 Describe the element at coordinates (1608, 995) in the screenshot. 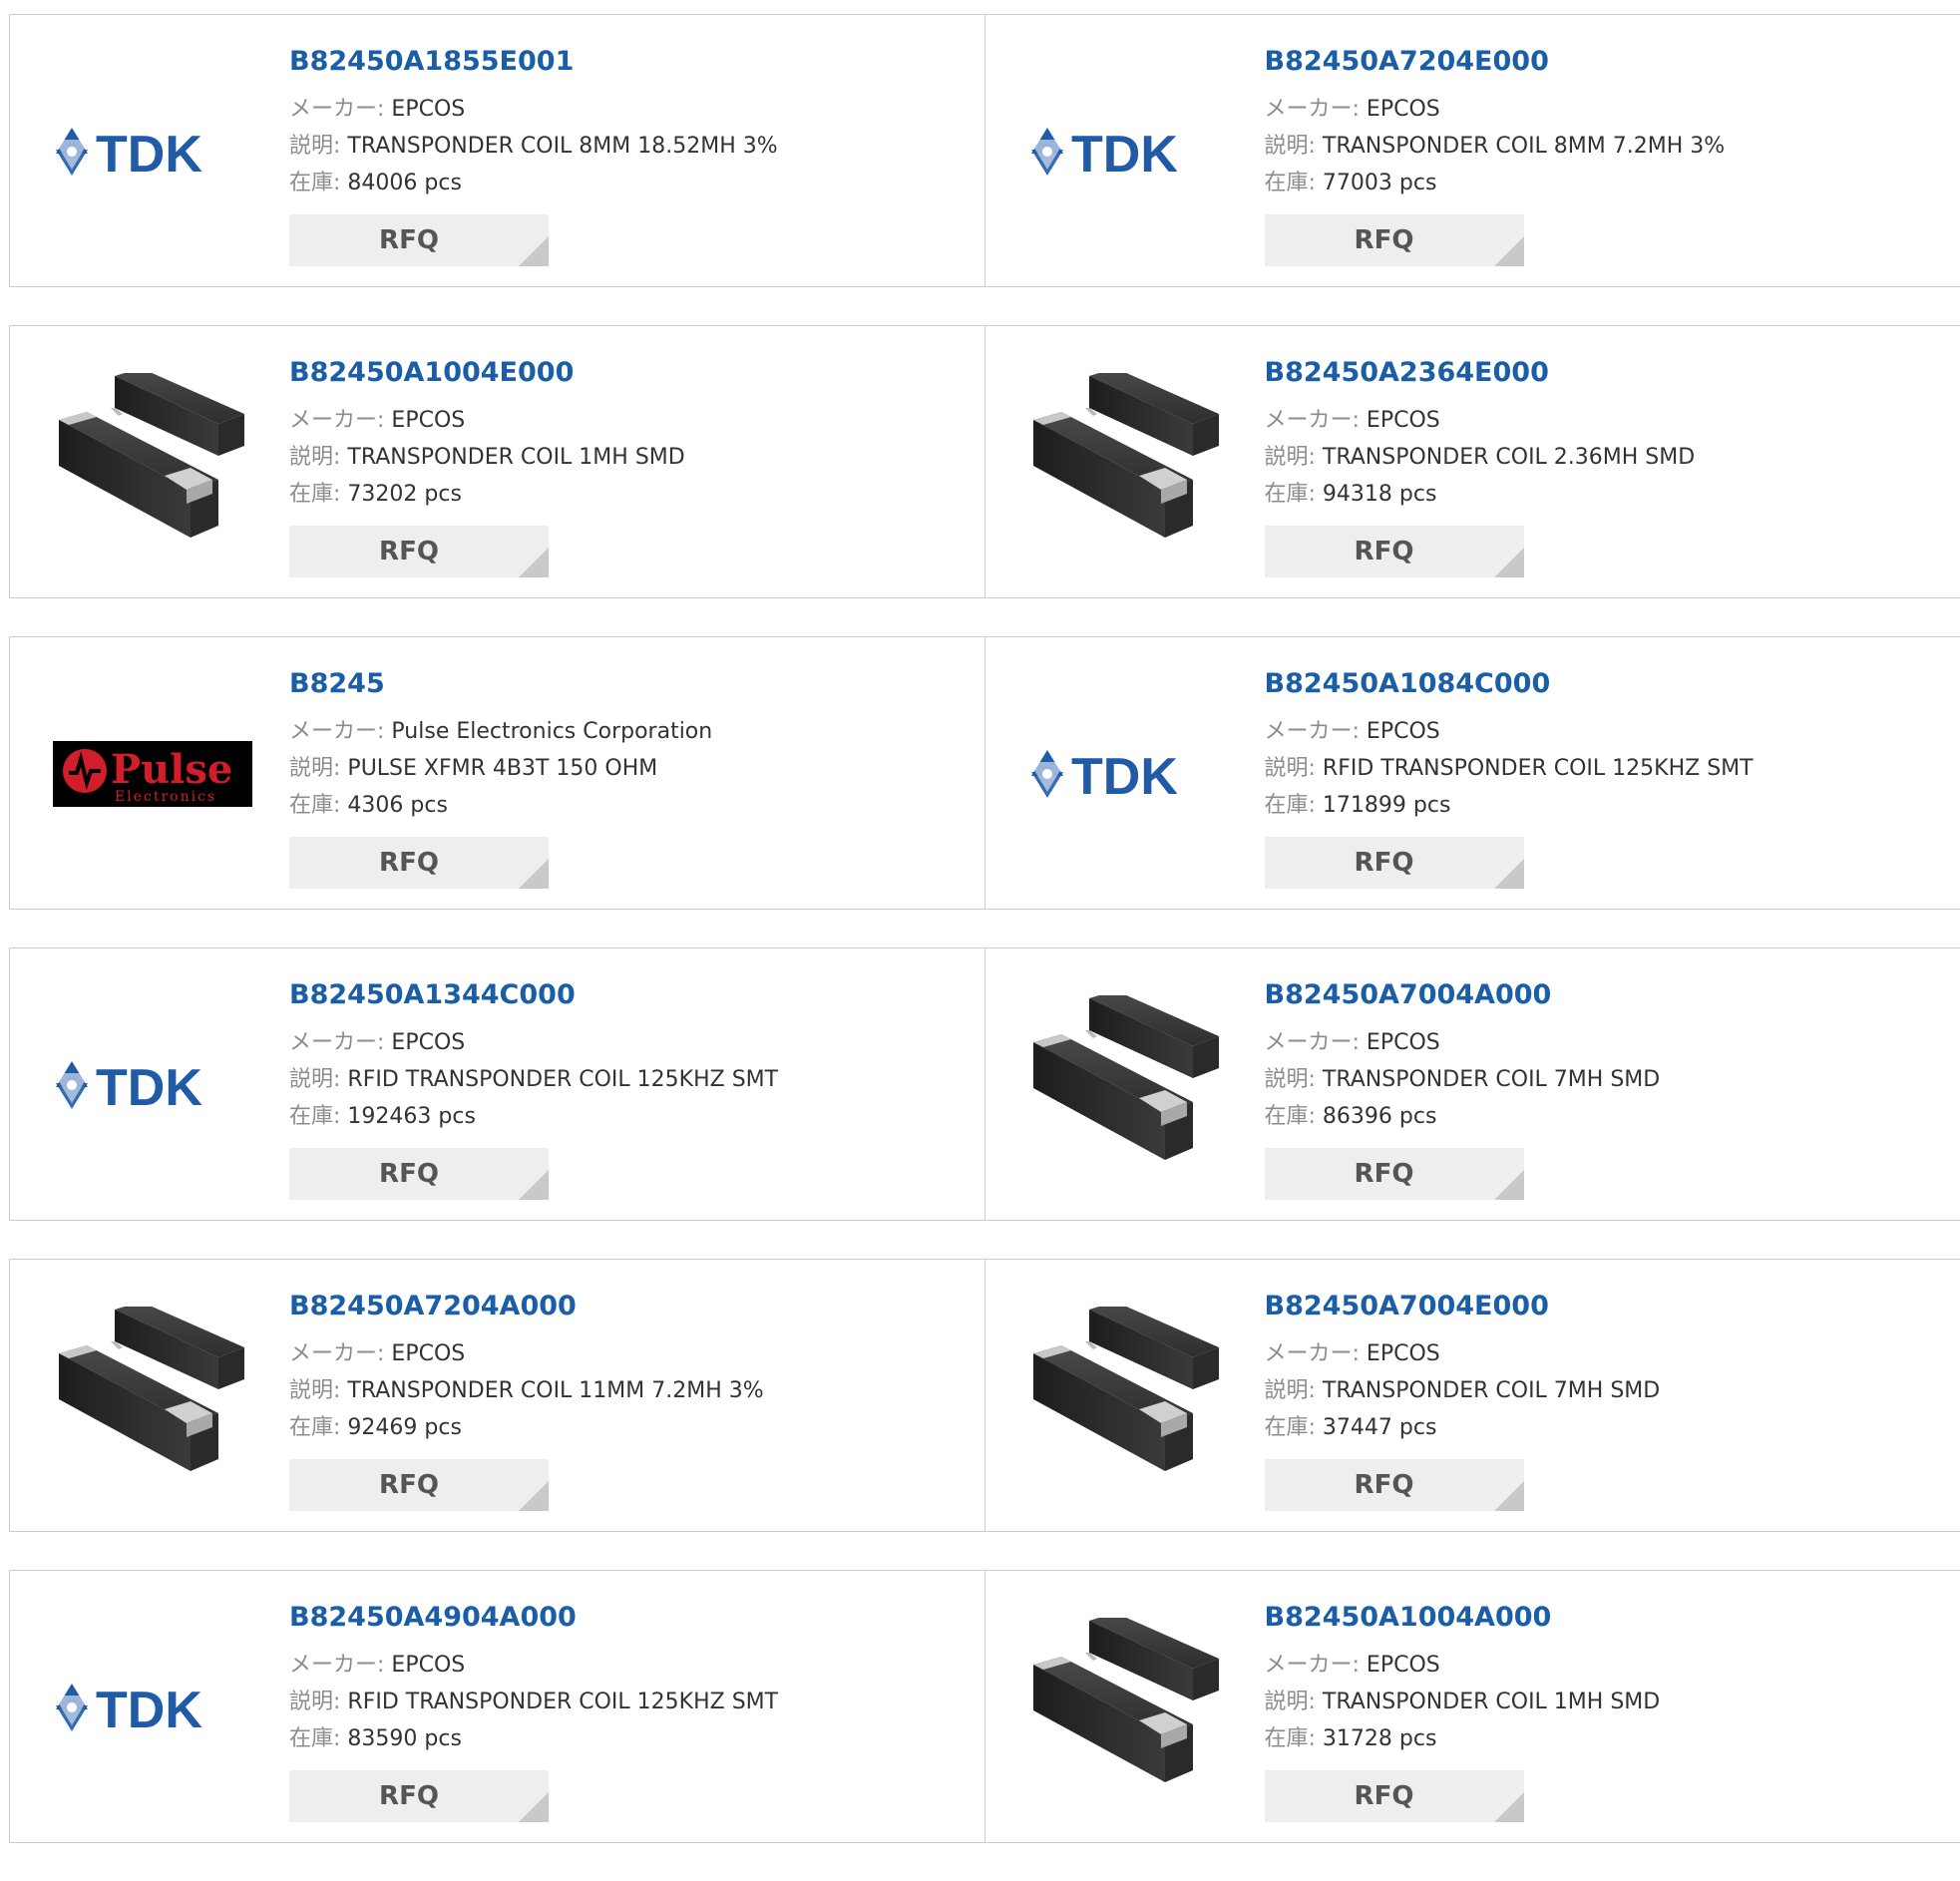

I see `part-number-link: B82450A7004A000` at that location.